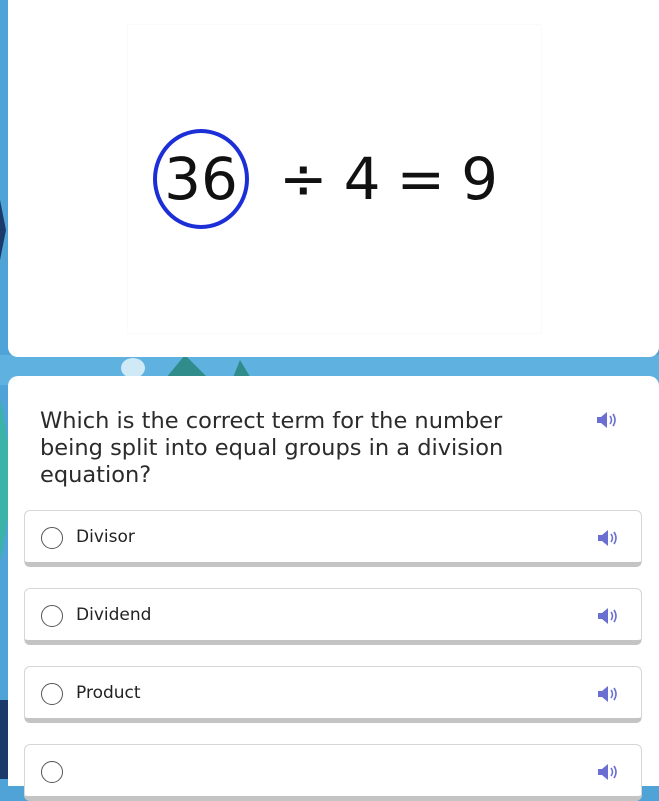 Image resolution: width=659 pixels, height=801 pixels. Describe the element at coordinates (108, 693) in the screenshot. I see `option-label: Product` at that location.